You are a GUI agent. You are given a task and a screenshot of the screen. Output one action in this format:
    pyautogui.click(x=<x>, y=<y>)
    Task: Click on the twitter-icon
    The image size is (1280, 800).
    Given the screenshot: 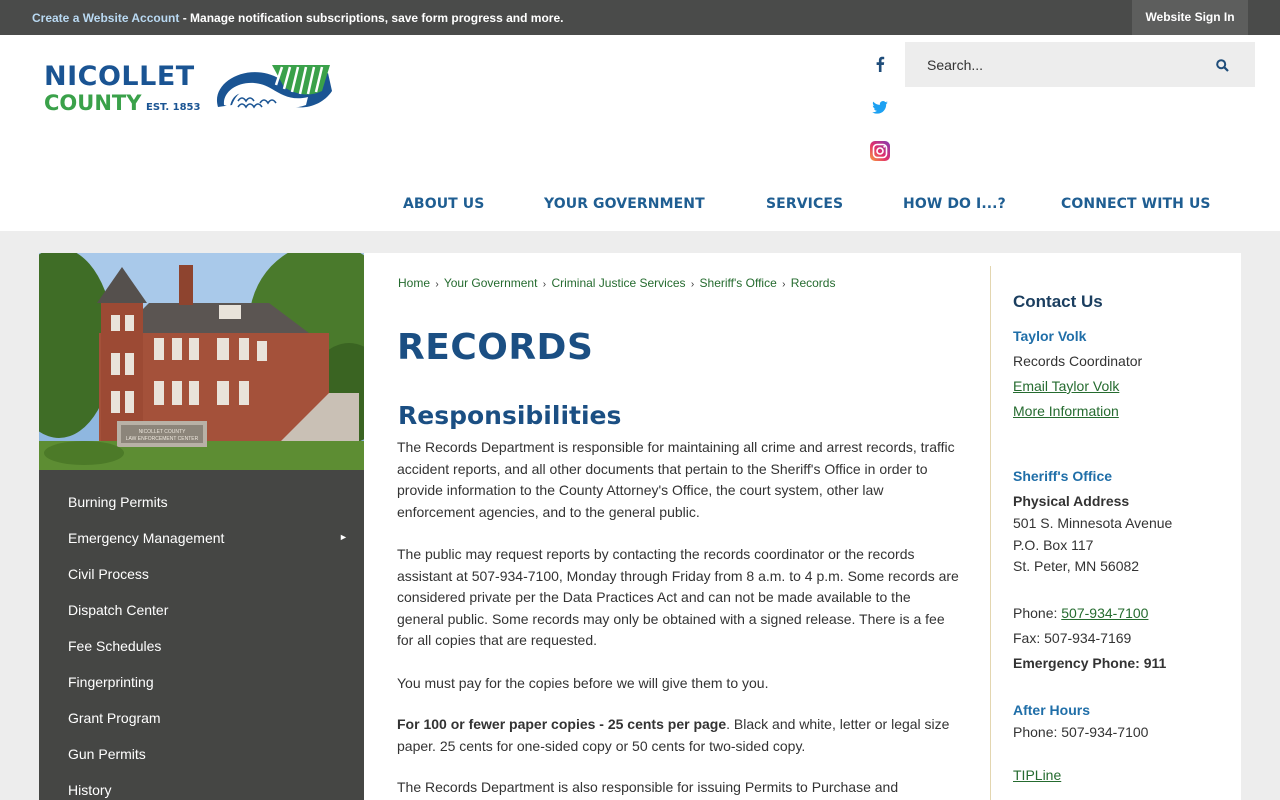 What is the action you would take?
    pyautogui.click(x=880, y=107)
    